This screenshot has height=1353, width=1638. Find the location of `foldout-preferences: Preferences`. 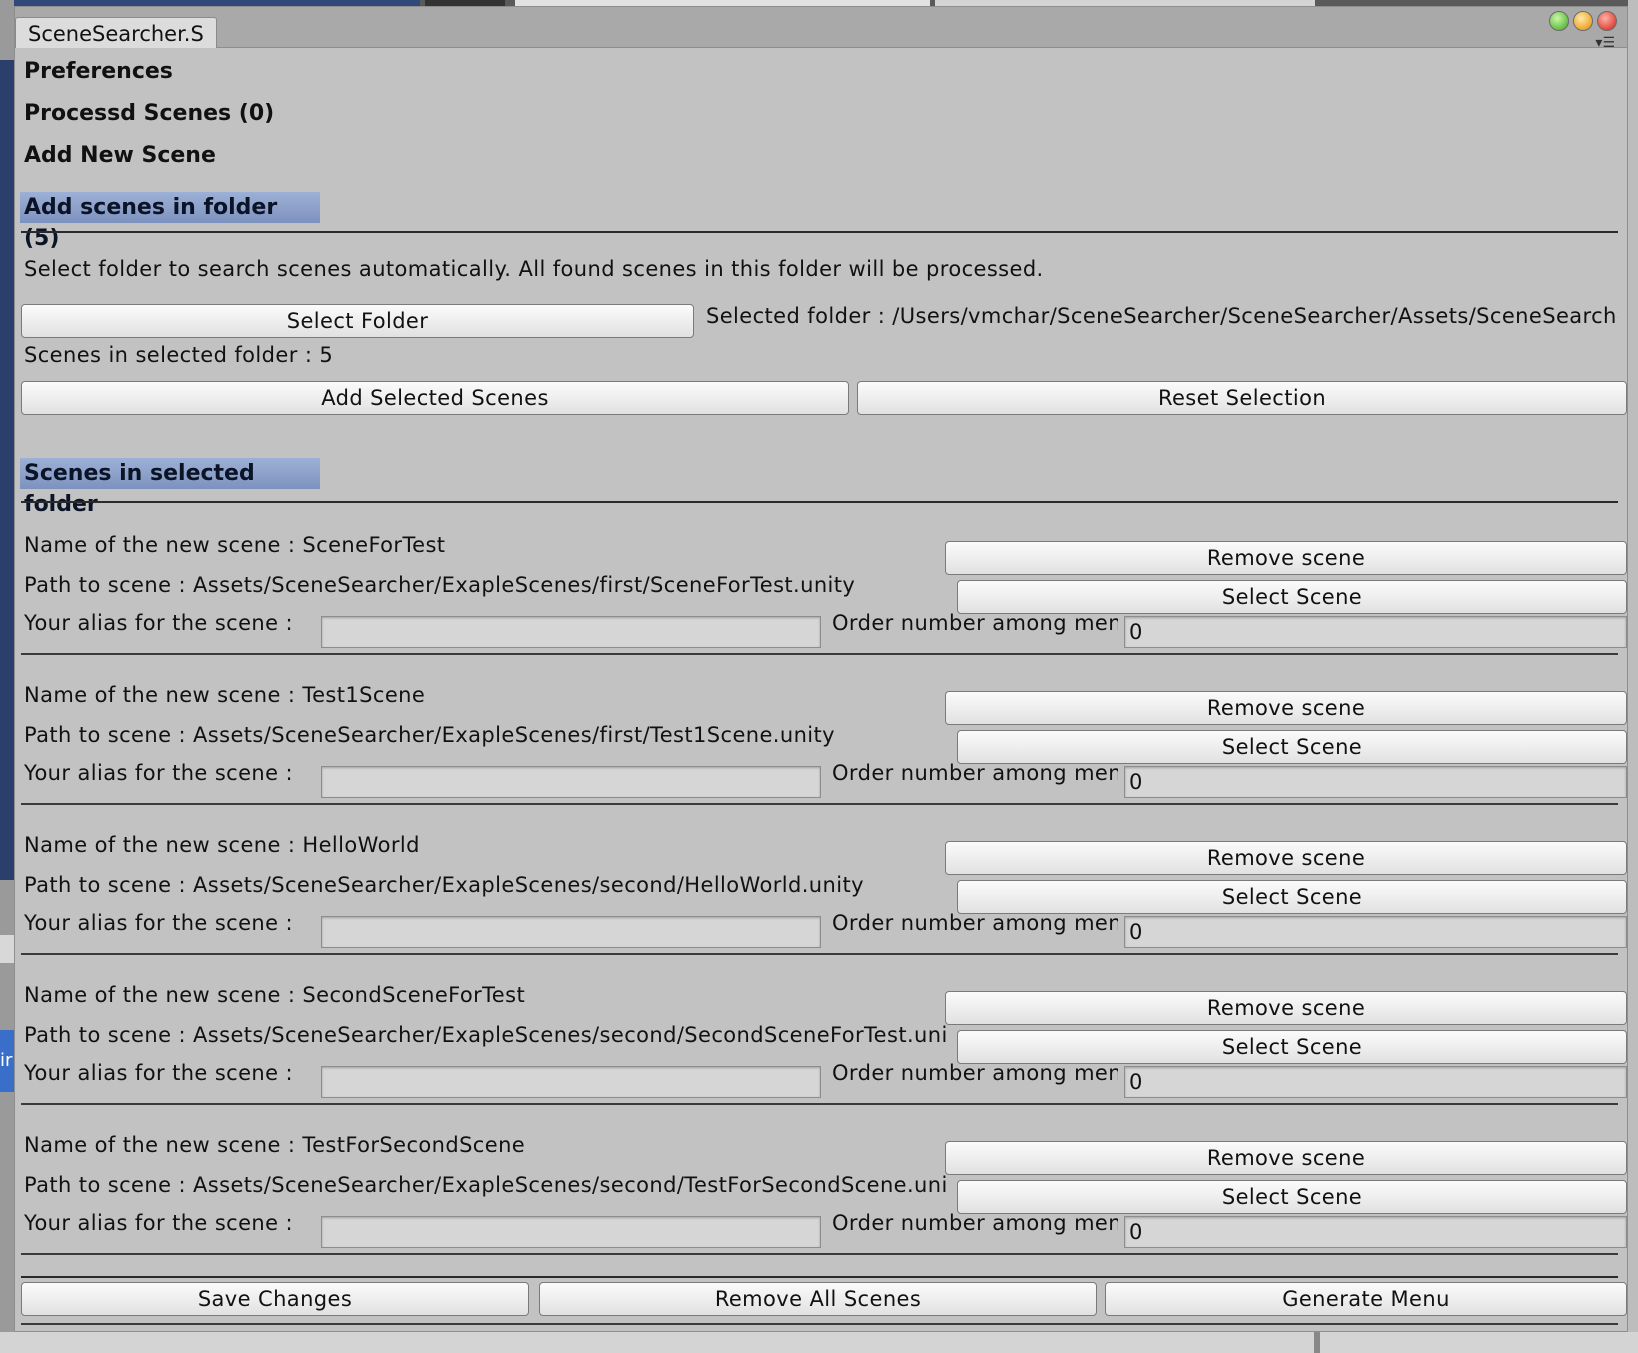

foldout-preferences: Preferences is located at coordinates (98, 71).